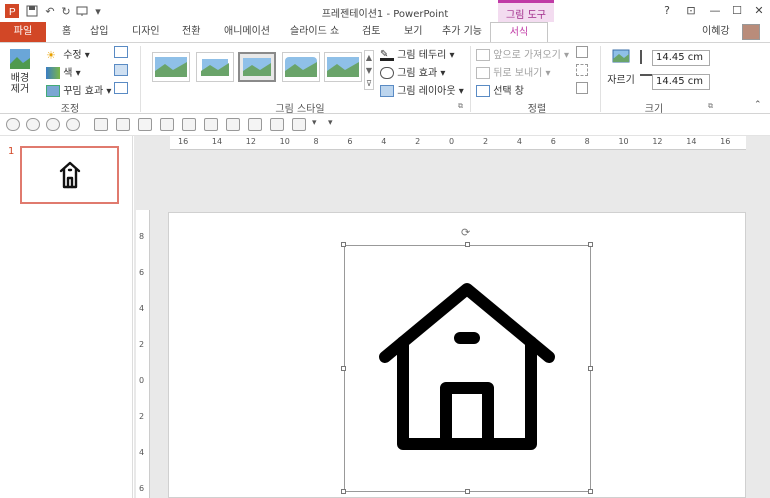 The image size is (770, 498). Describe the element at coordinates (751, 32) in the screenshot. I see `avatar` at that location.